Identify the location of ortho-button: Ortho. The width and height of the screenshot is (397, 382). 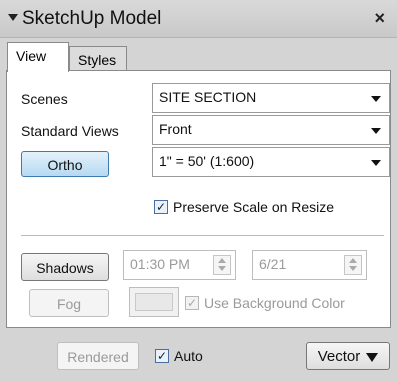
(65, 164).